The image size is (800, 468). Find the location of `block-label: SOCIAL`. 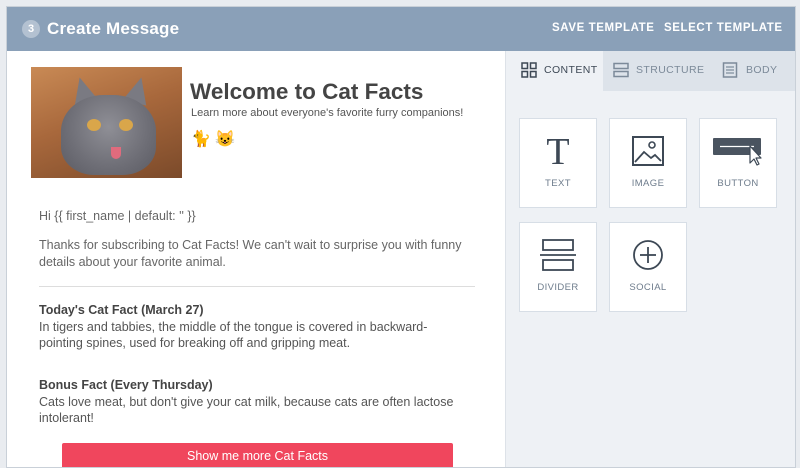

block-label: SOCIAL is located at coordinates (648, 287).